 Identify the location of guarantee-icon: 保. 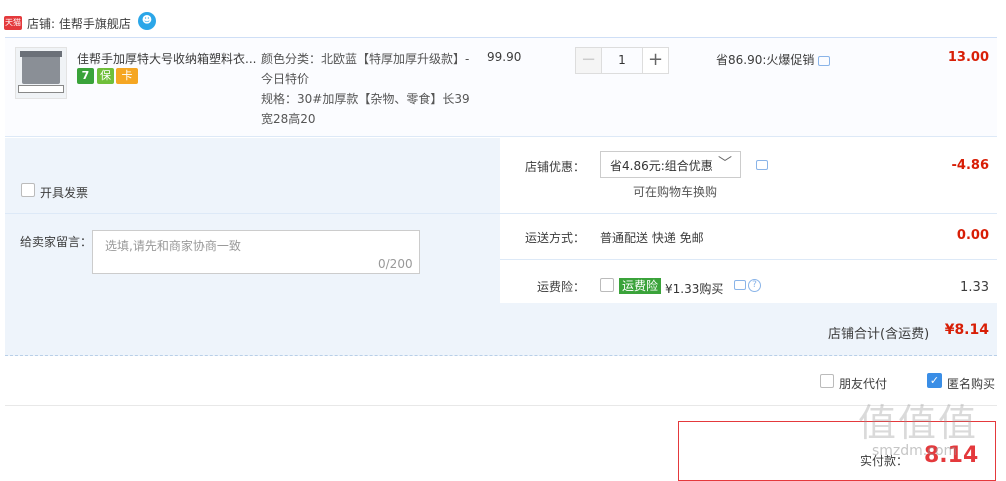
(105, 76).